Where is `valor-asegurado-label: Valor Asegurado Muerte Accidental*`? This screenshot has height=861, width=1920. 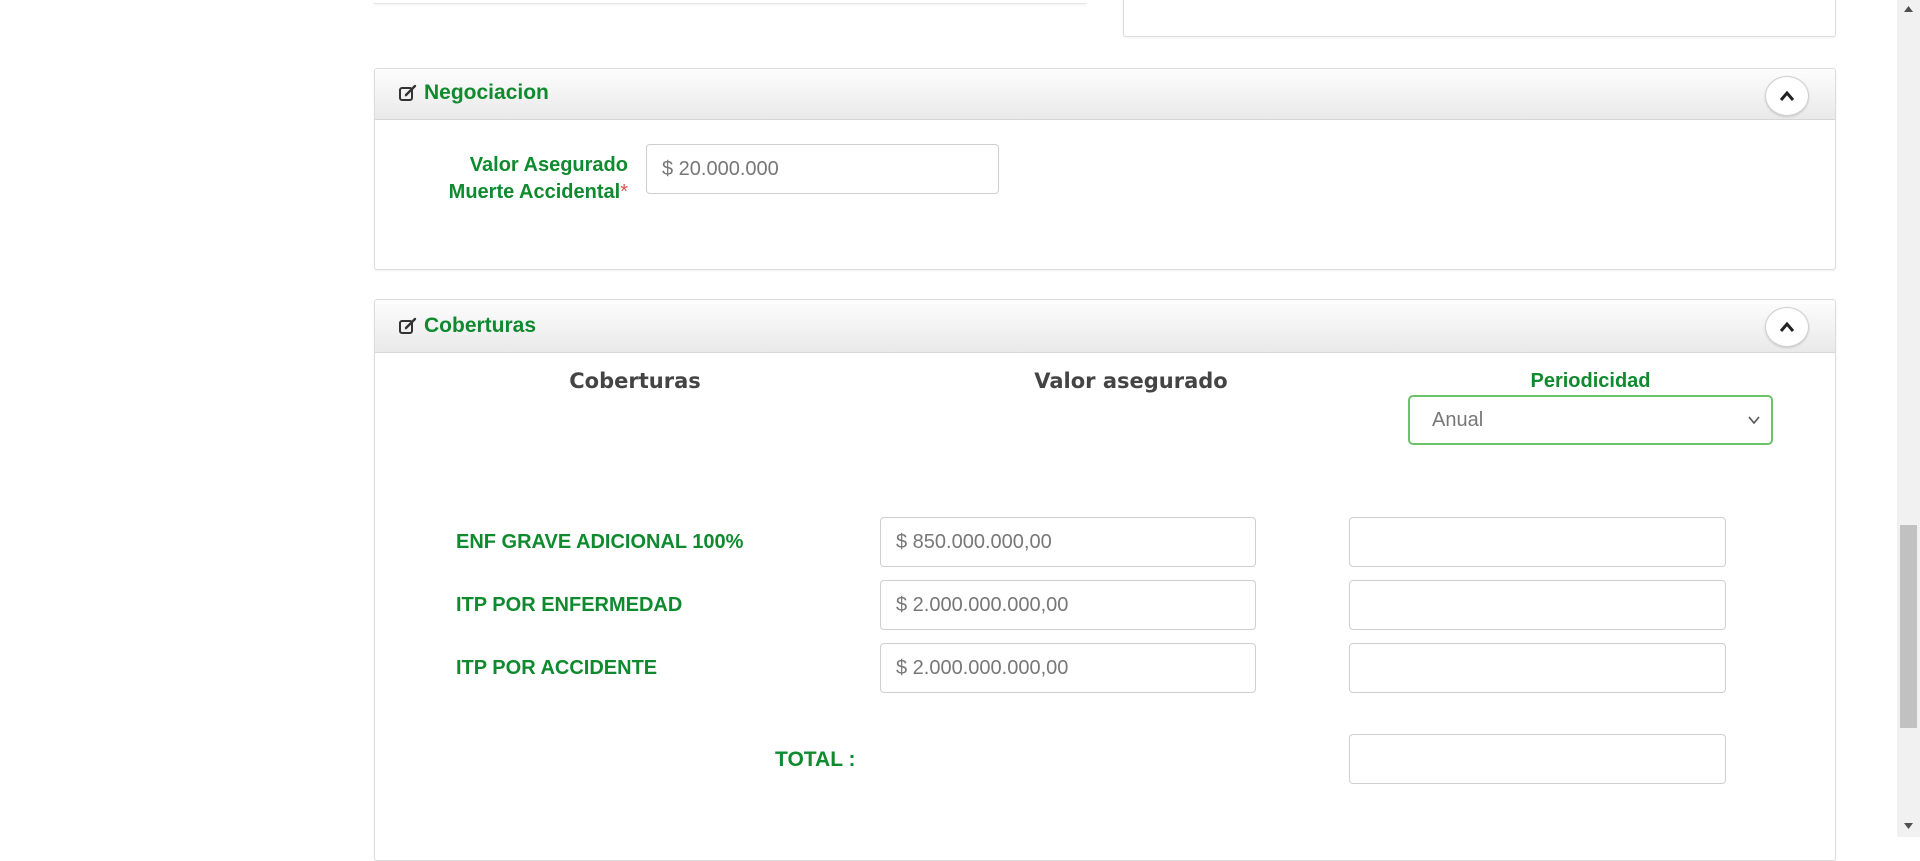
valor-asegurado-label: Valor Asegurado Muerte Accidental* is located at coordinates (501, 179).